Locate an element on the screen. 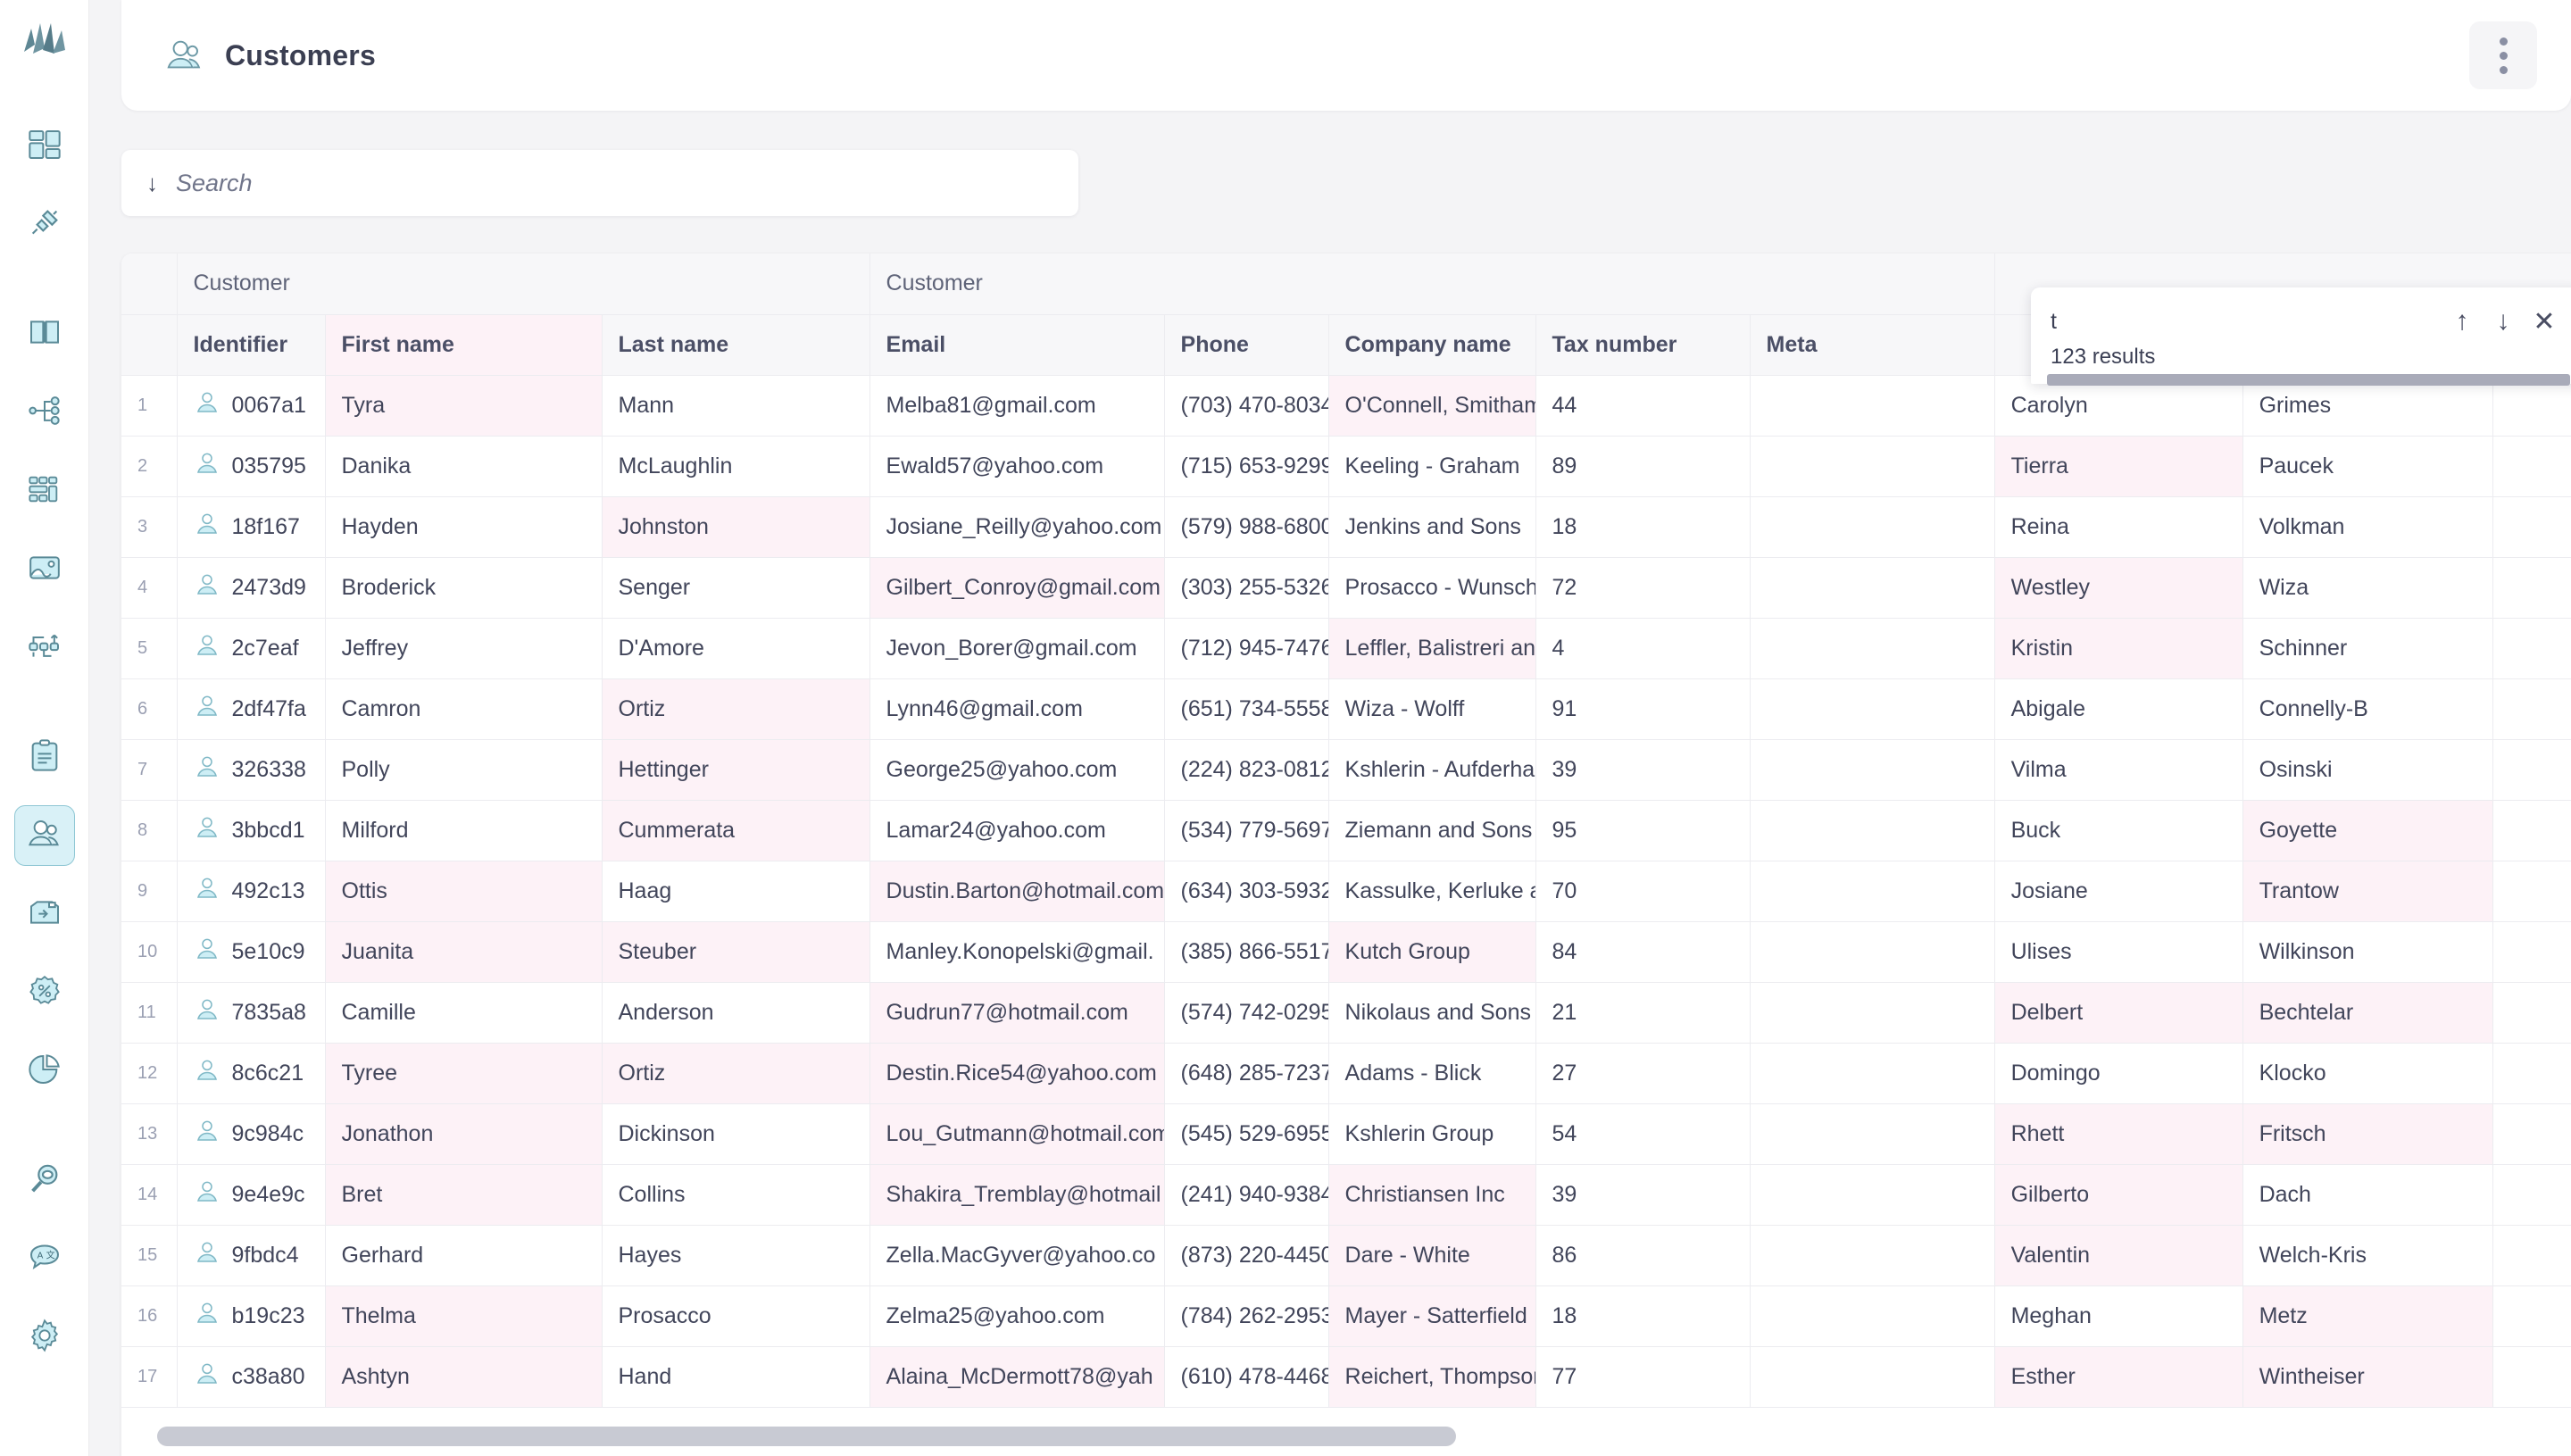 Image resolution: width=2571 pixels, height=1456 pixels. cell-tax-number: 18 is located at coordinates (1643, 527).